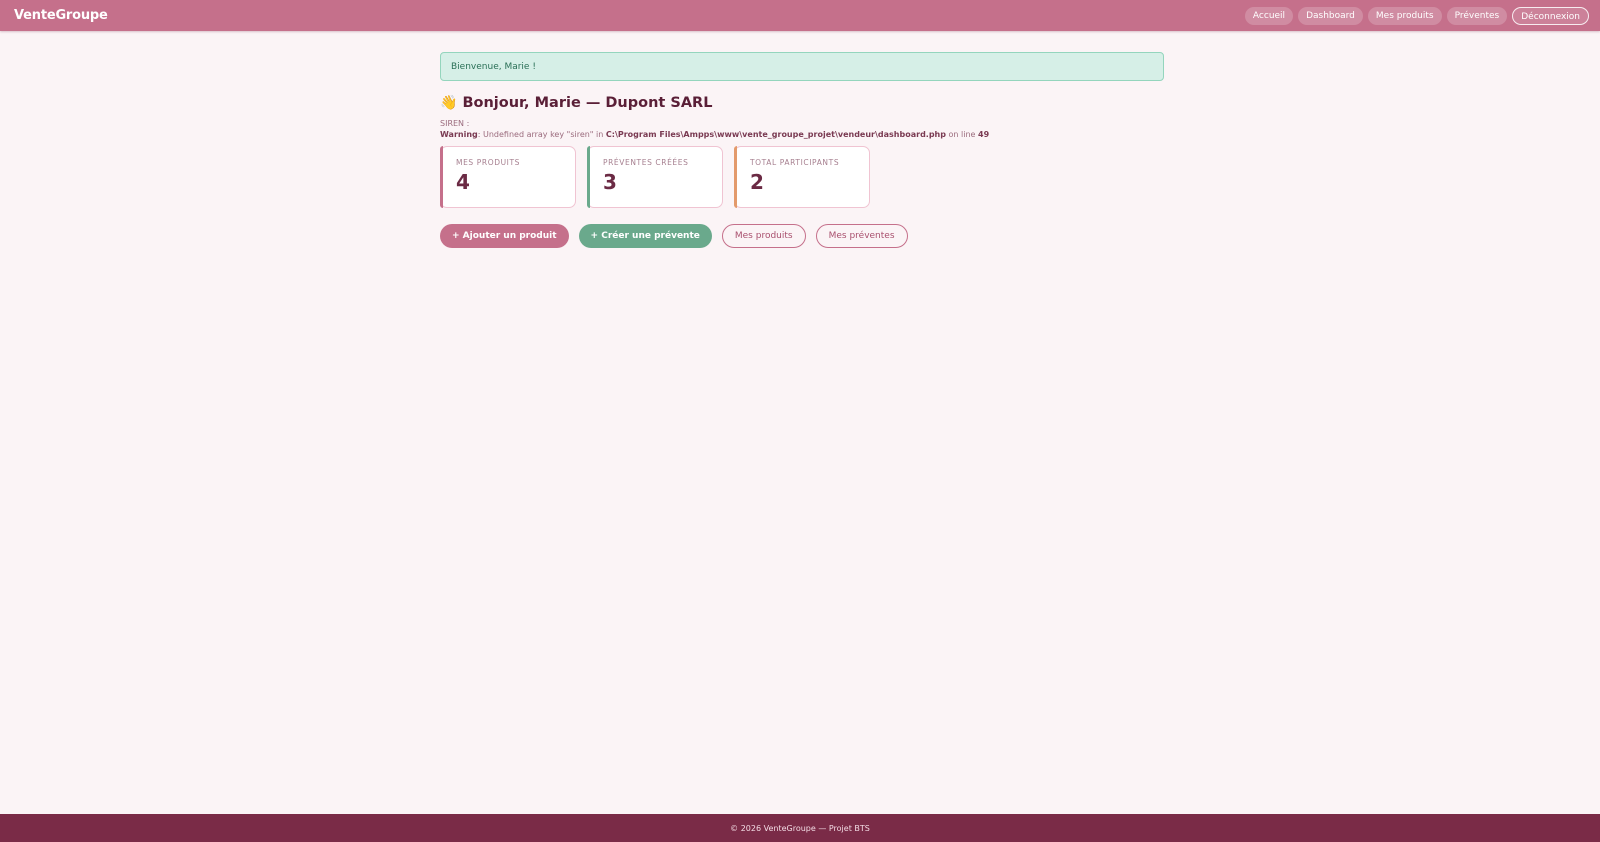 This screenshot has height=842, width=1600. Describe the element at coordinates (962, 134) in the screenshot. I see `warning-on-line: on line` at that location.